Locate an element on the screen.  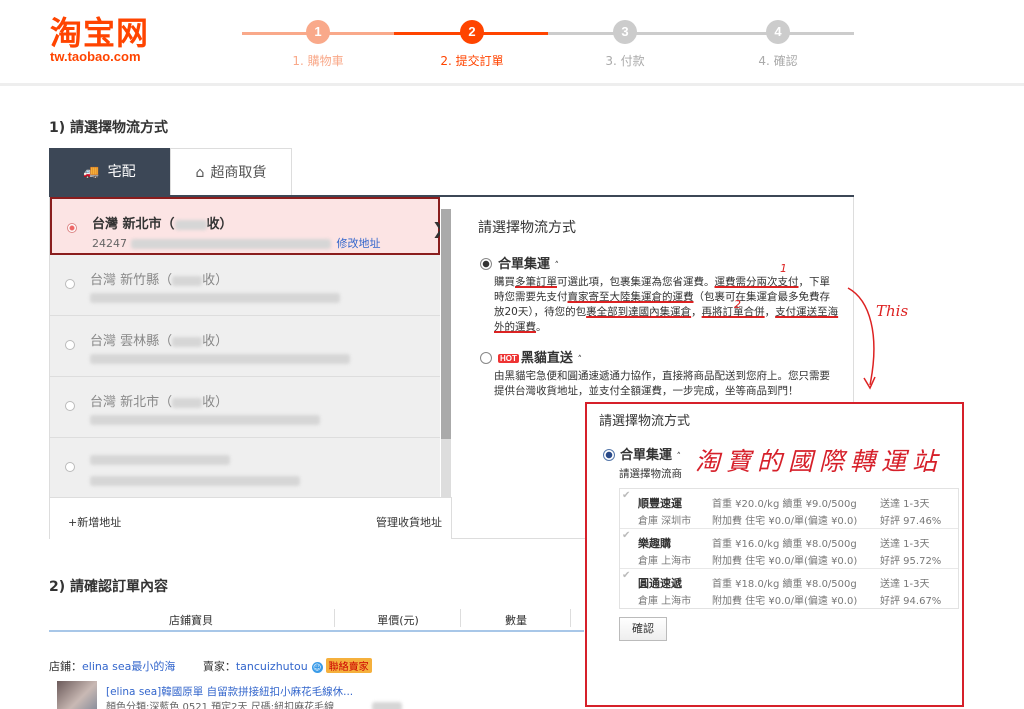
tab-store-pickup: ⌂ 超商取貨 is located at coordinates (231, 172).